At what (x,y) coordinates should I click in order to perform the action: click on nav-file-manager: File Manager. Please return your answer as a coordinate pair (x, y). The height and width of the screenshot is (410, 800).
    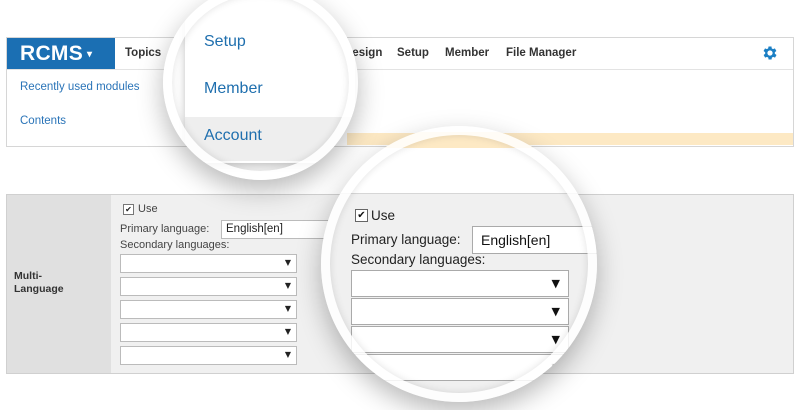
    Looking at the image, I should click on (541, 53).